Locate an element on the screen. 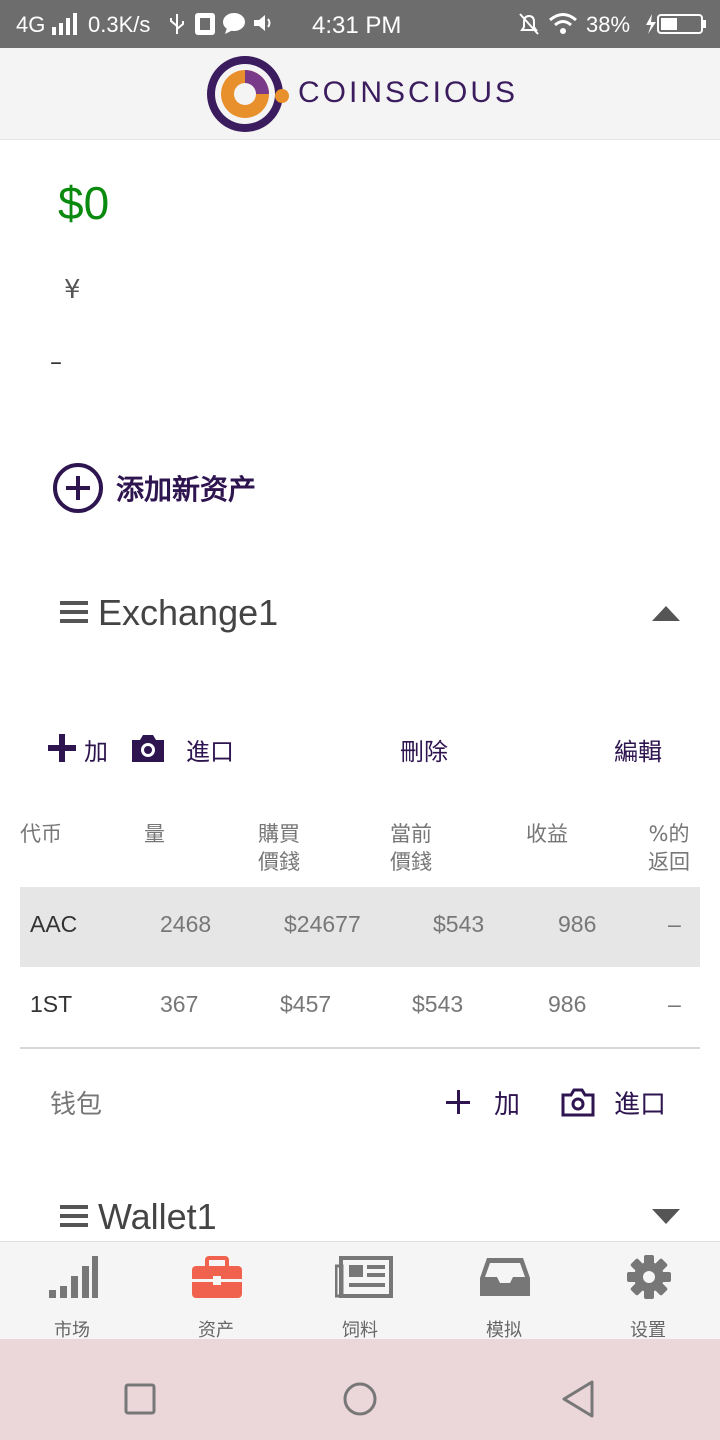 This screenshot has height=1440, width=720. wifi-icon is located at coordinates (563, 23).